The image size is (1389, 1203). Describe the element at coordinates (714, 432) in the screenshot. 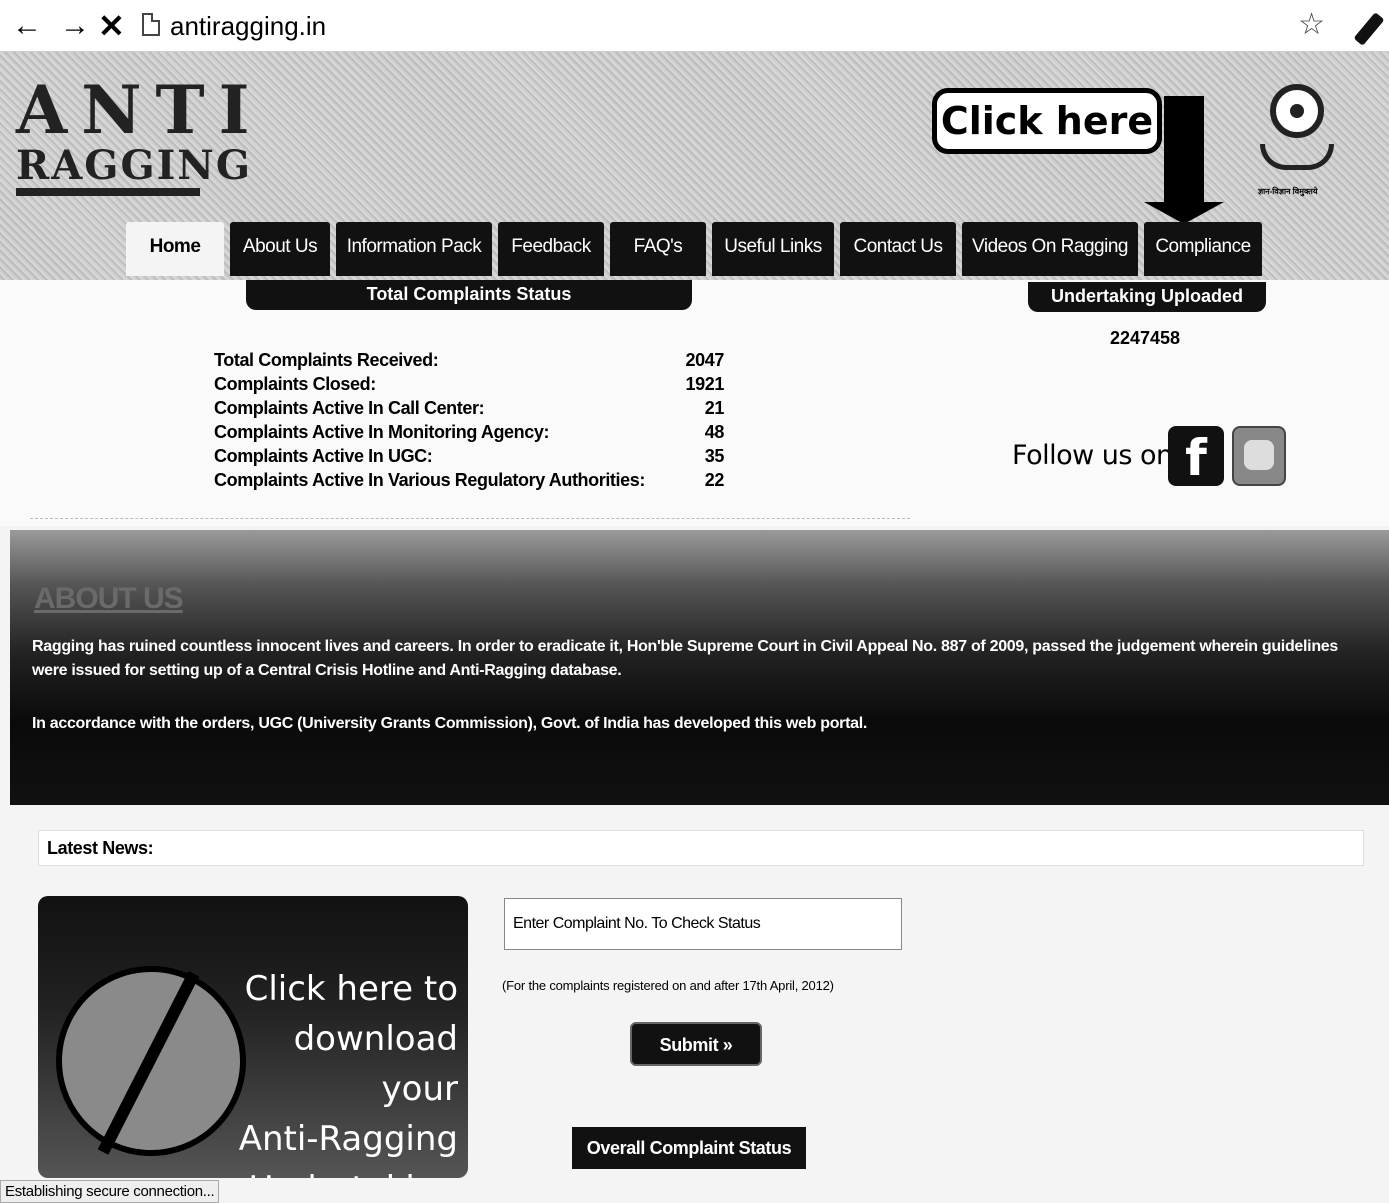

I see `row-value: 48` at that location.